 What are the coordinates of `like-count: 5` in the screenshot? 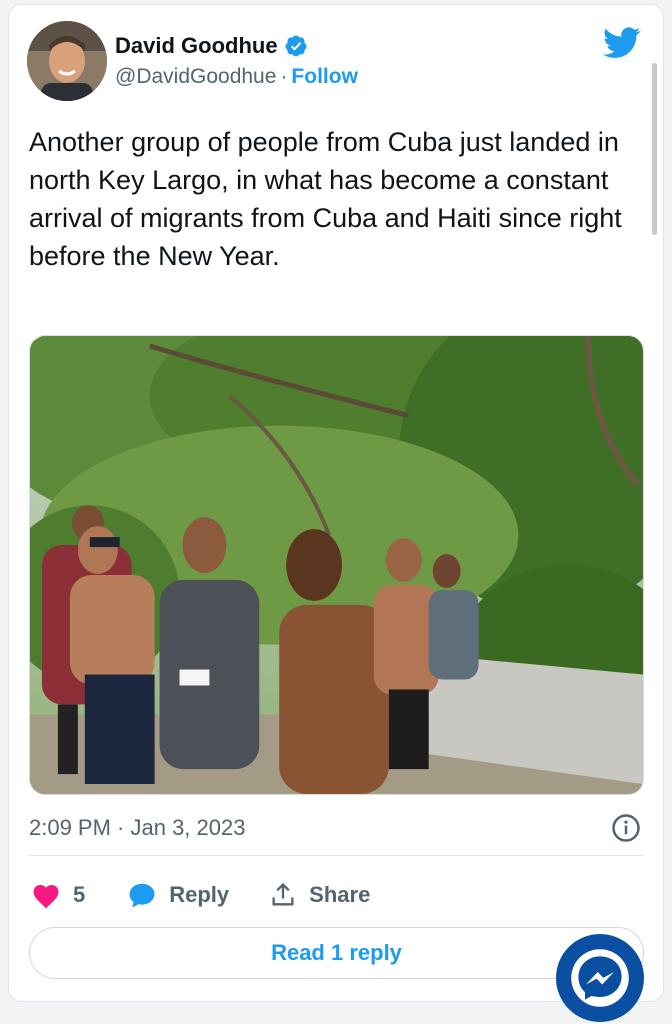 It's located at (79, 894).